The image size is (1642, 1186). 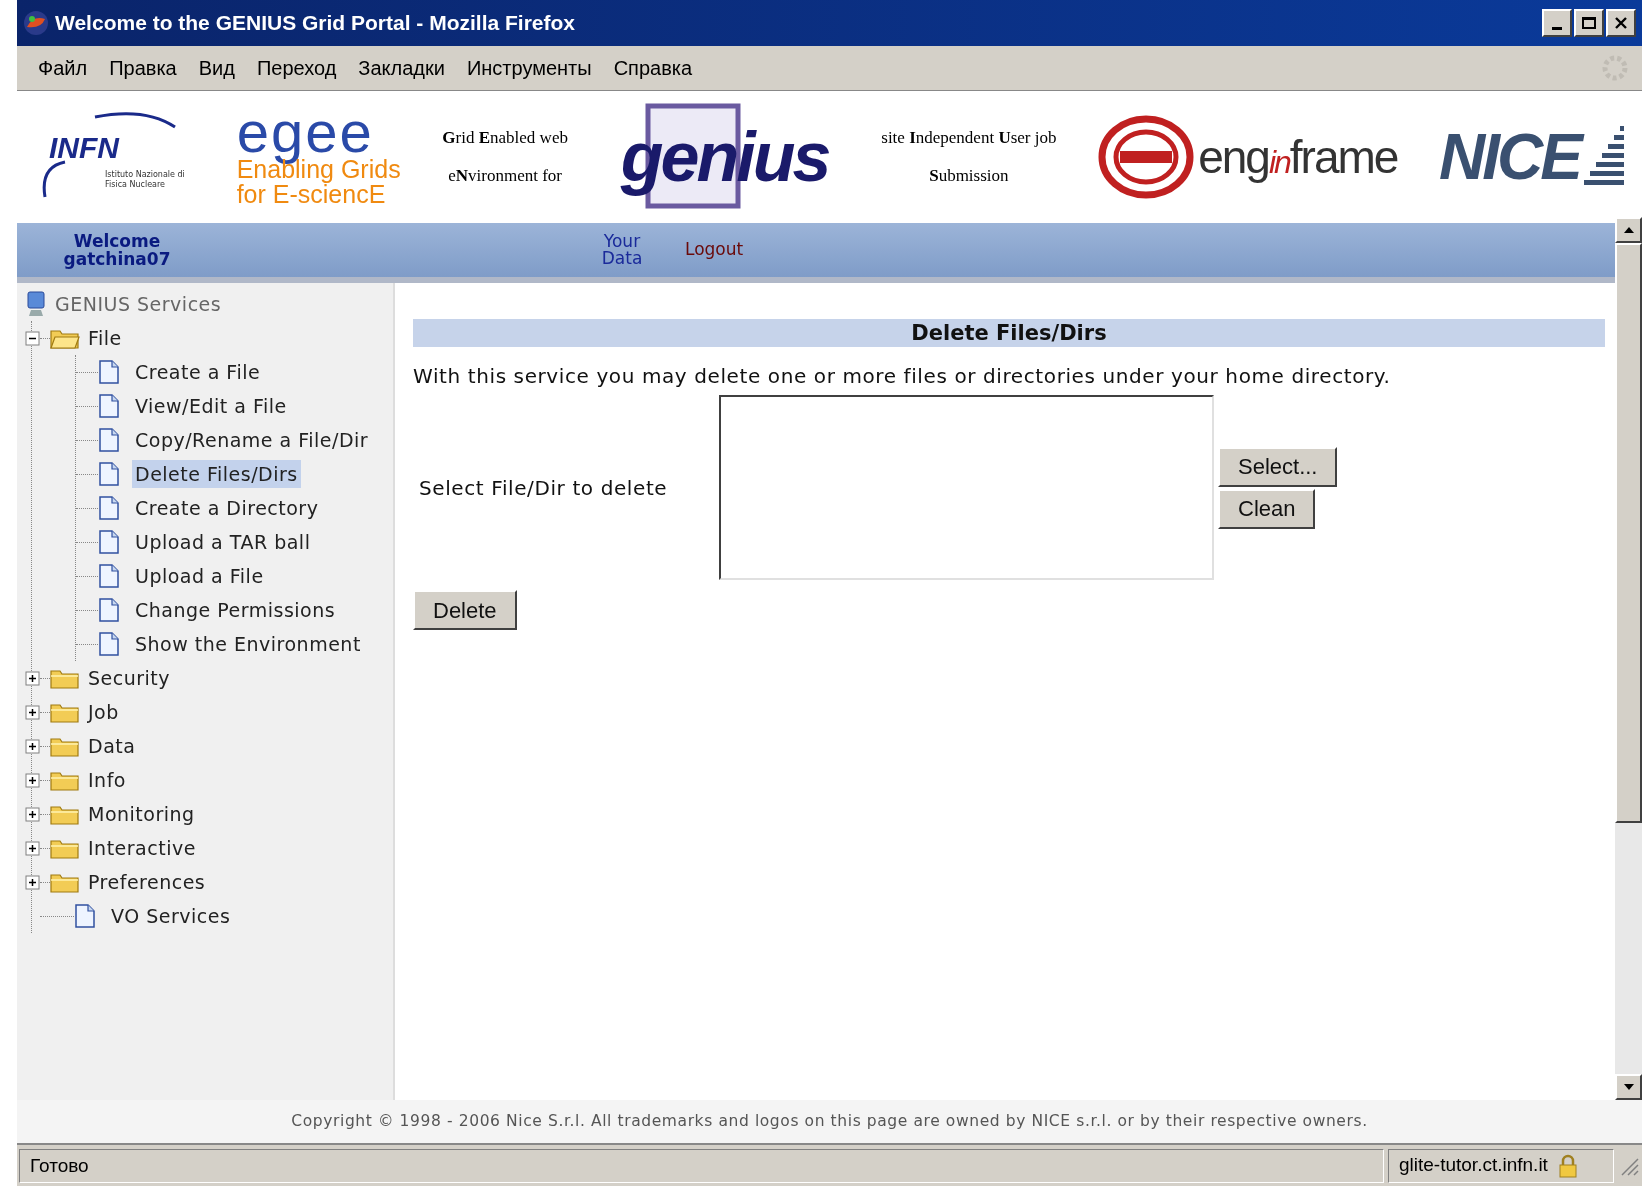 What do you see at coordinates (966, 487) in the screenshot?
I see `file-list-field` at bounding box center [966, 487].